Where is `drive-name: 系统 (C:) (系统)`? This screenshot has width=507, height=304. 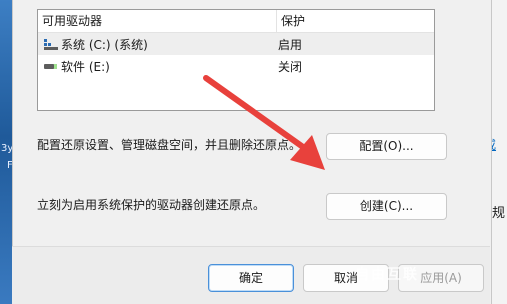 drive-name: 系统 (C:) (系统) is located at coordinates (104, 44).